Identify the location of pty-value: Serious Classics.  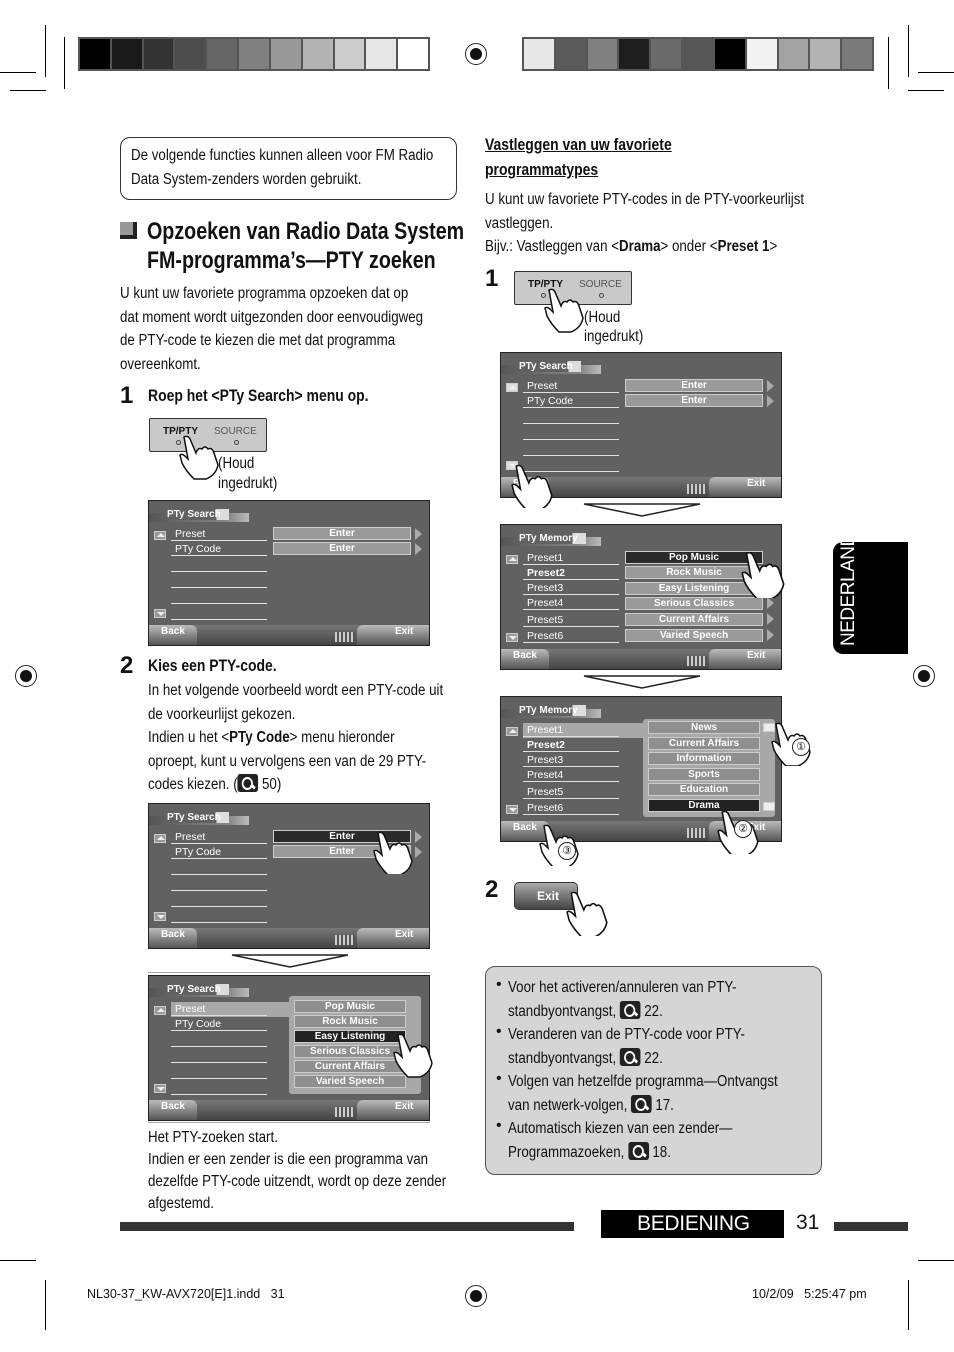
(694, 603).